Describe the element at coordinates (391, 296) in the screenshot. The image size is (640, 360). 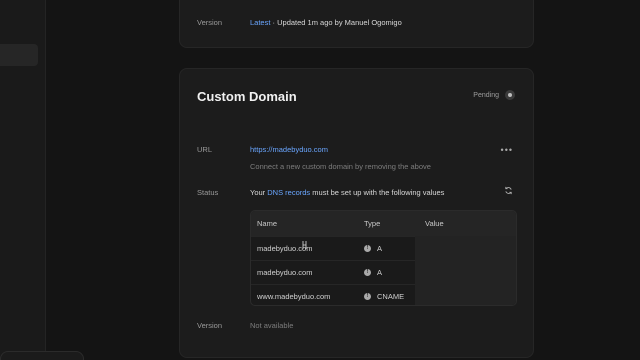
I see `record-type: CNAME` at that location.